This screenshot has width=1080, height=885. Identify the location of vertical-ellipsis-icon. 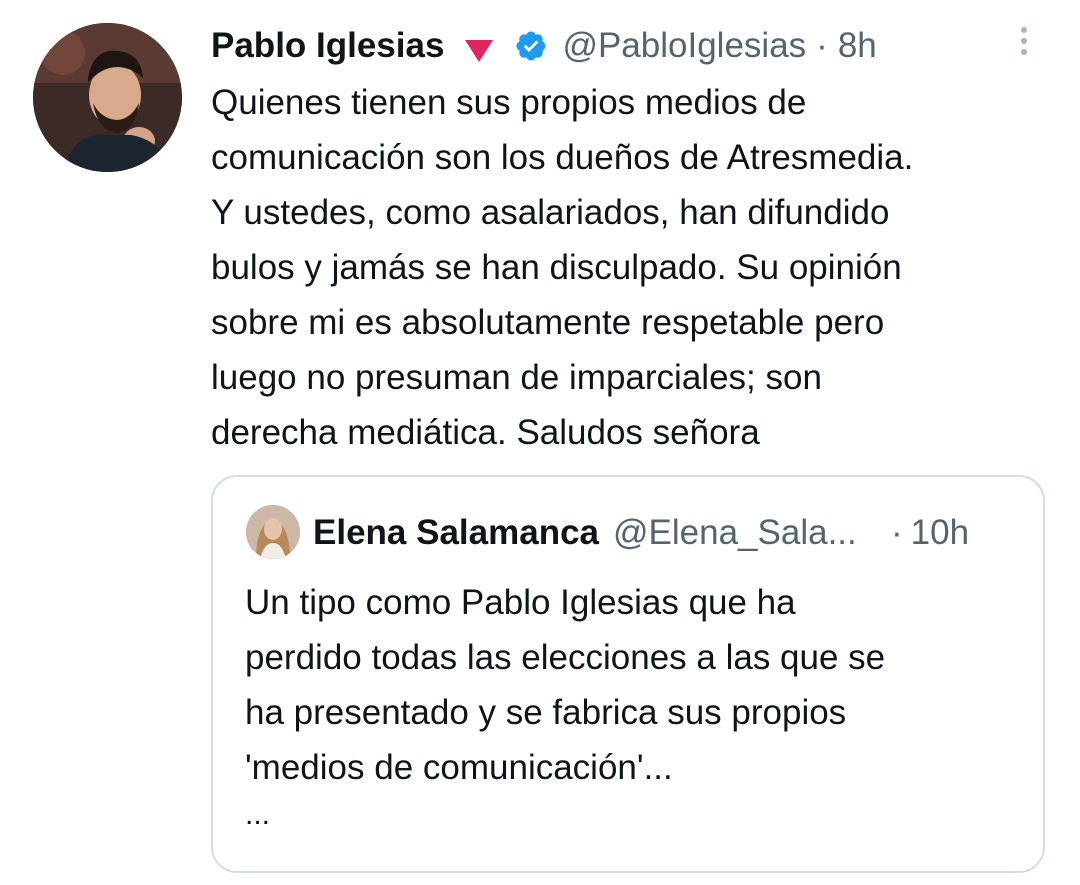
(1024, 44).